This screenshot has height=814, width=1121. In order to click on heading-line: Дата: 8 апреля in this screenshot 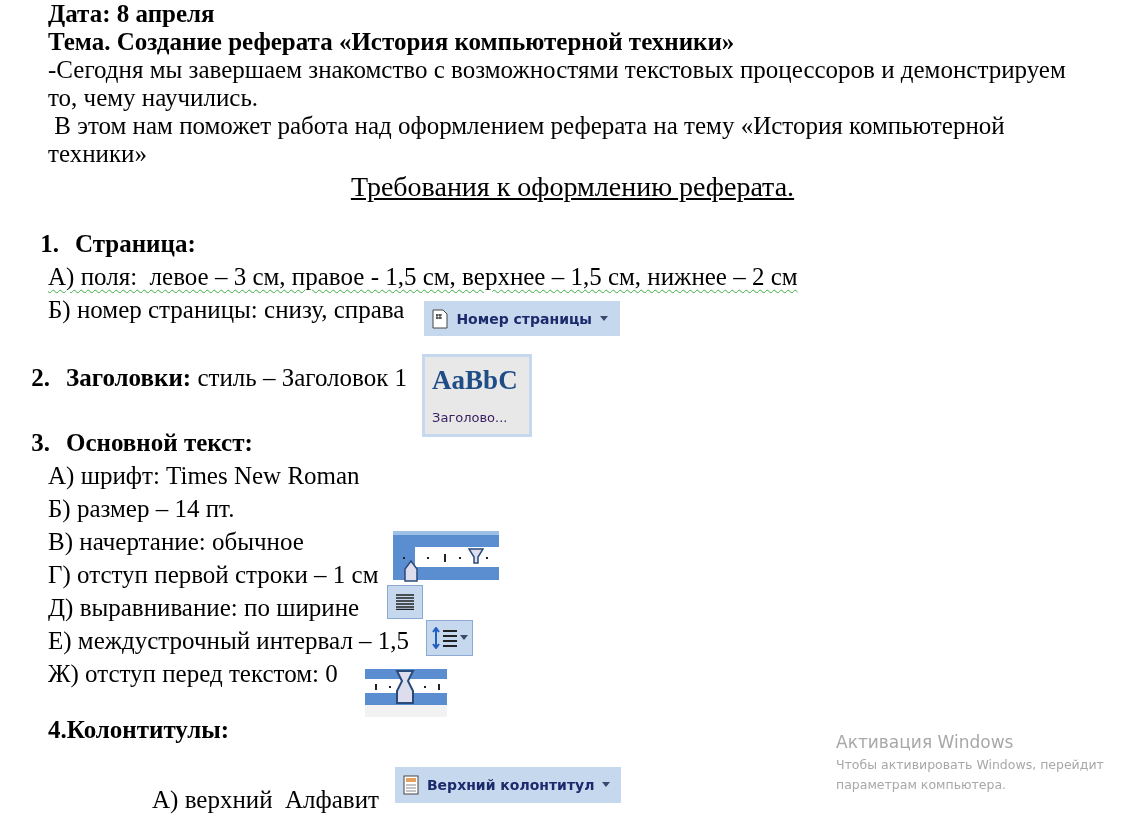, I will do `click(132, 14)`.